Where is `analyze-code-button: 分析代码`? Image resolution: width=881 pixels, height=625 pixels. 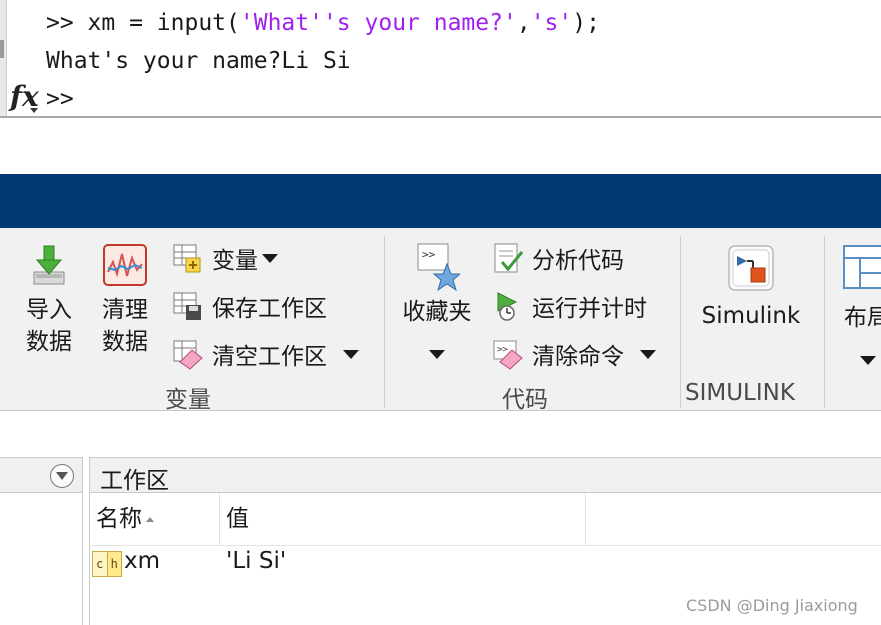
analyze-code-button: 分析代码 is located at coordinates (558, 258).